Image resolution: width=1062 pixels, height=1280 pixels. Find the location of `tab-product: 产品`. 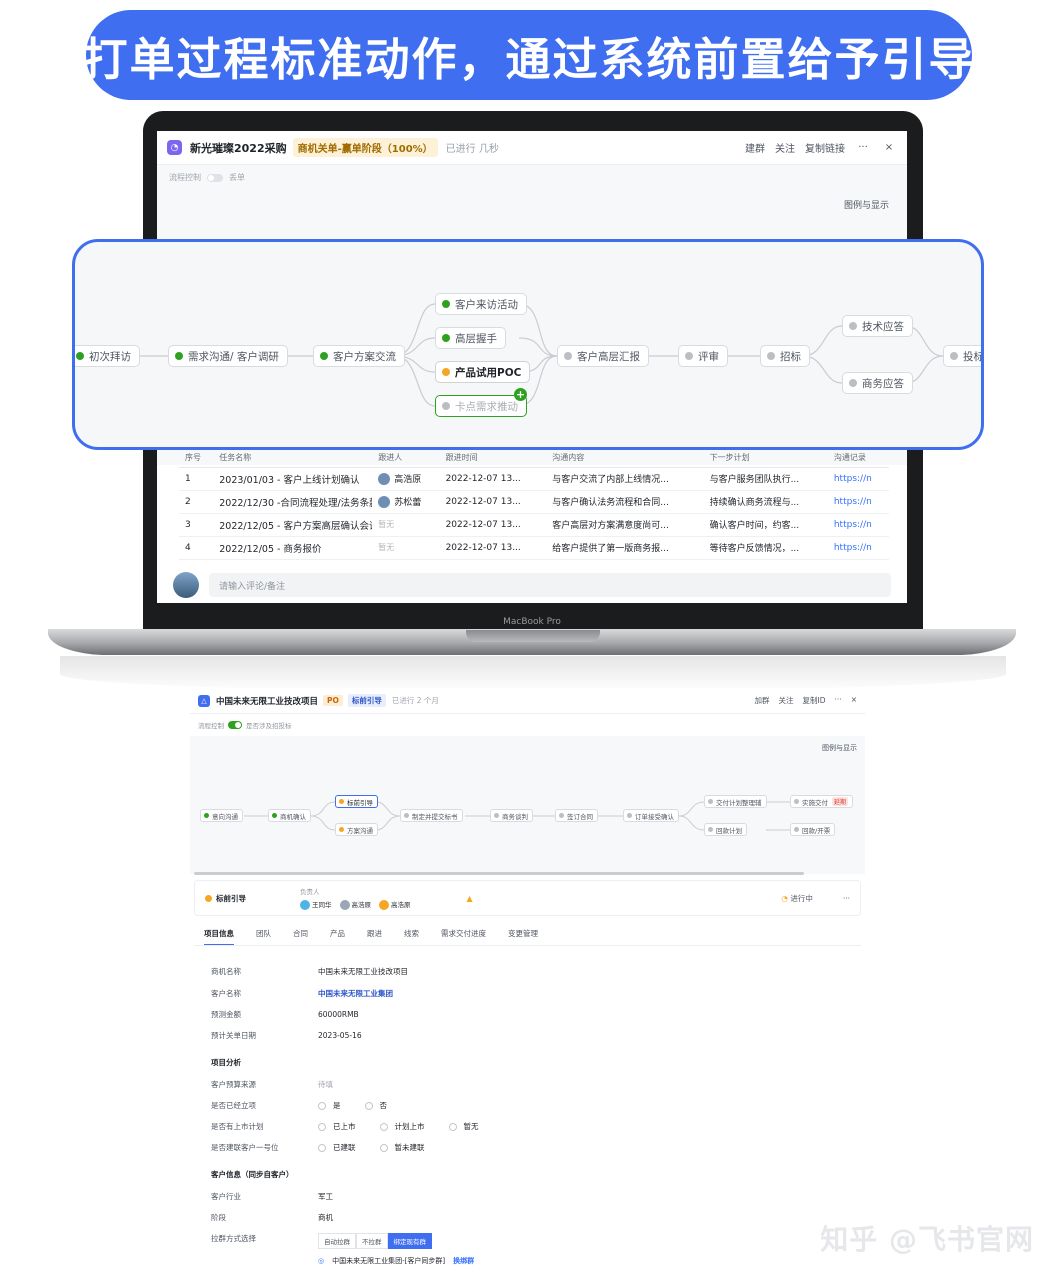

tab-product: 产品 is located at coordinates (337, 937).